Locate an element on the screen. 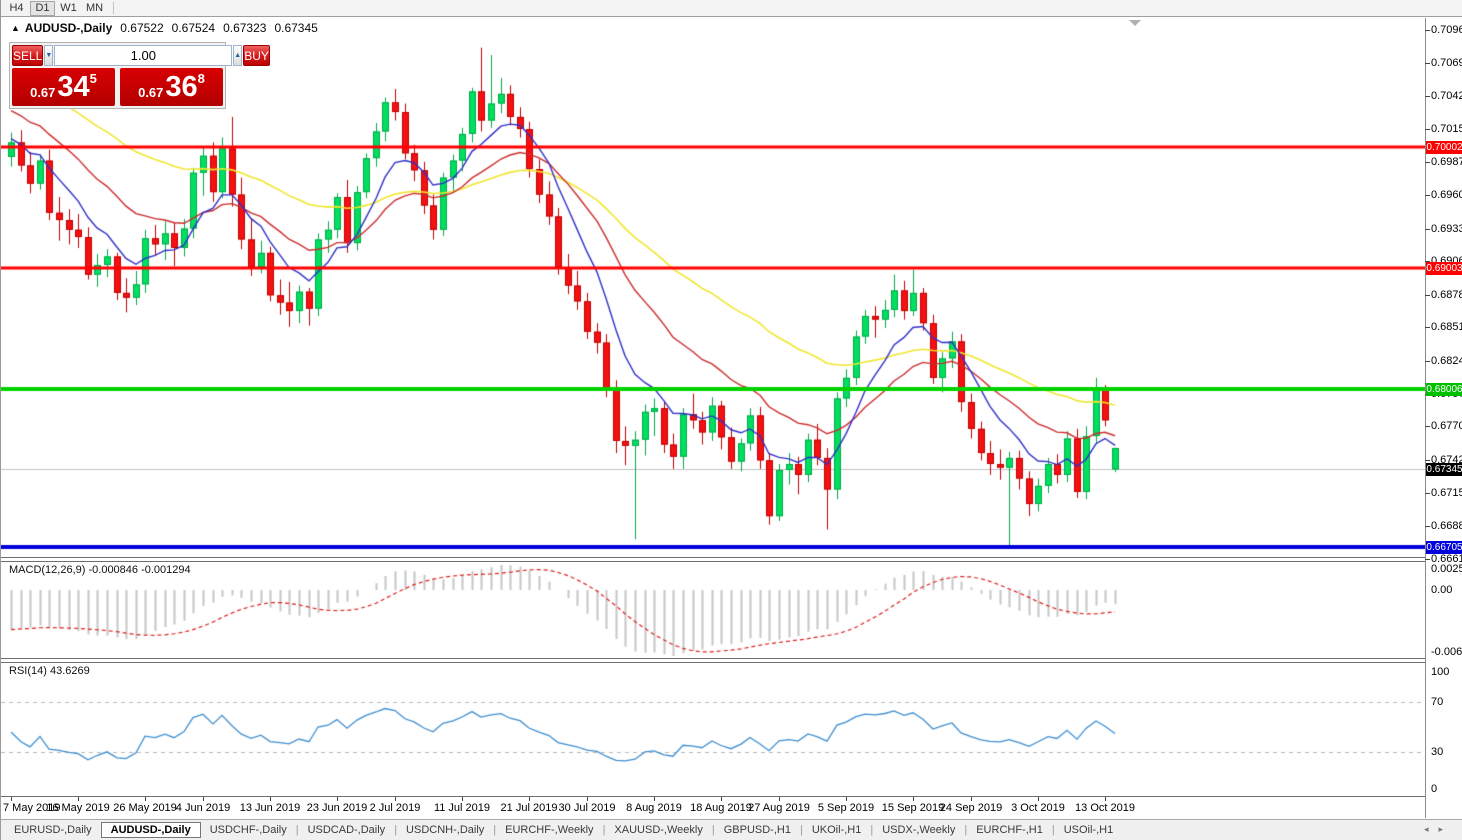 The width and height of the screenshot is (1462, 840). date-tick-label: 13 Jun 2019 is located at coordinates (270, 808).